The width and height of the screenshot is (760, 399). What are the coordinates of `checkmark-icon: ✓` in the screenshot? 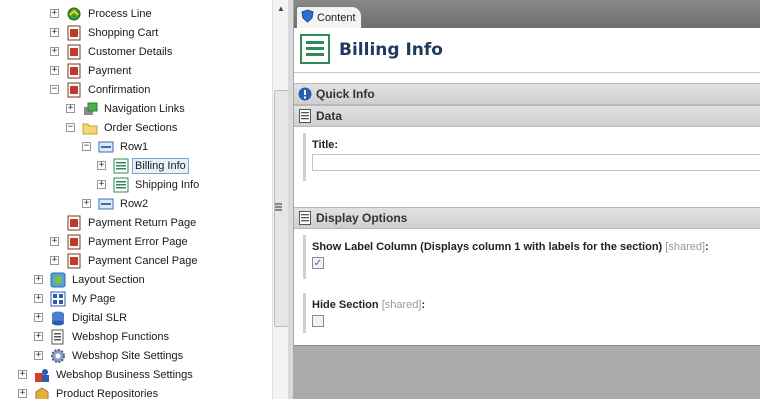 It's located at (318, 263).